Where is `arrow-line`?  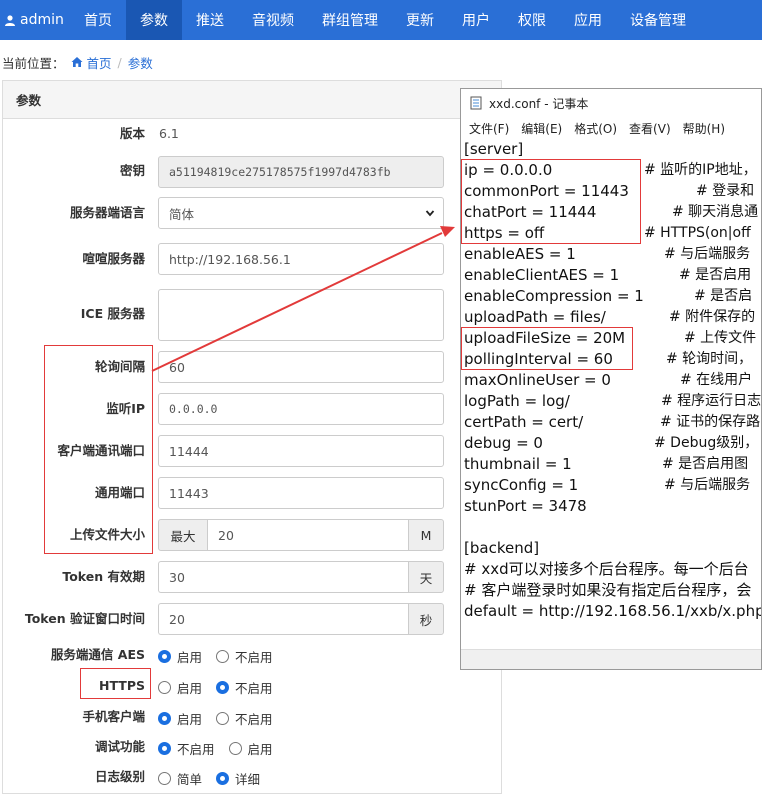
arrow-line is located at coordinates (297, 302).